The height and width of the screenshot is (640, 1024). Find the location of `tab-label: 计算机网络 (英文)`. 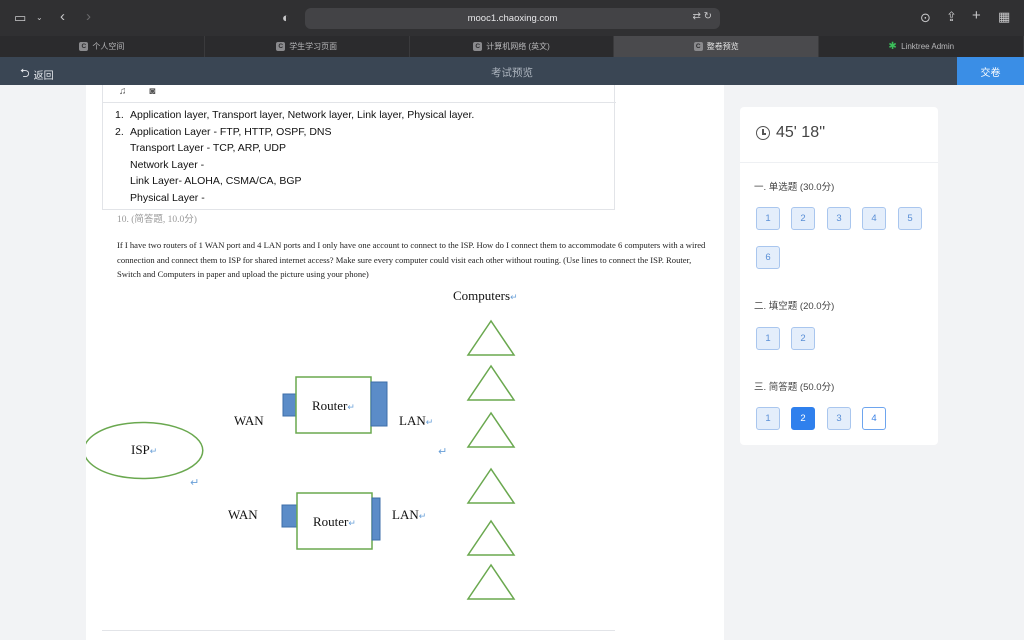

tab-label: 计算机网络 (英文) is located at coordinates (518, 46).